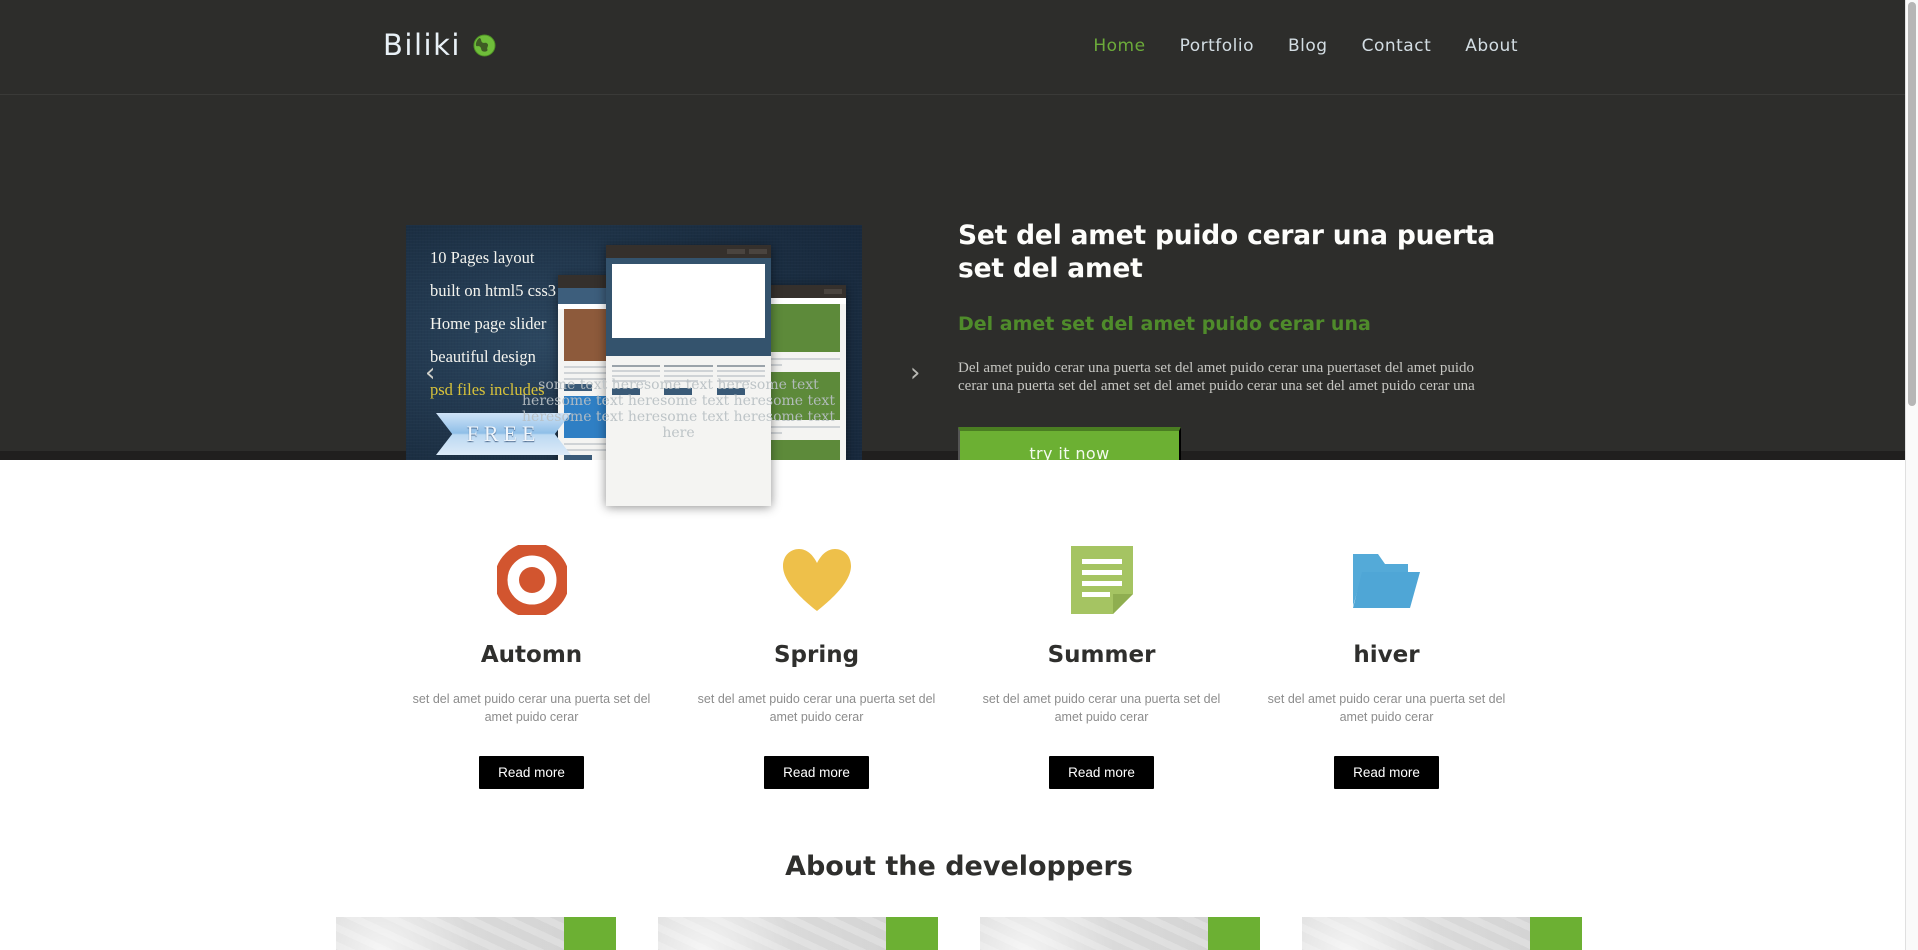  I want to click on feature-title: Spring, so click(816, 655).